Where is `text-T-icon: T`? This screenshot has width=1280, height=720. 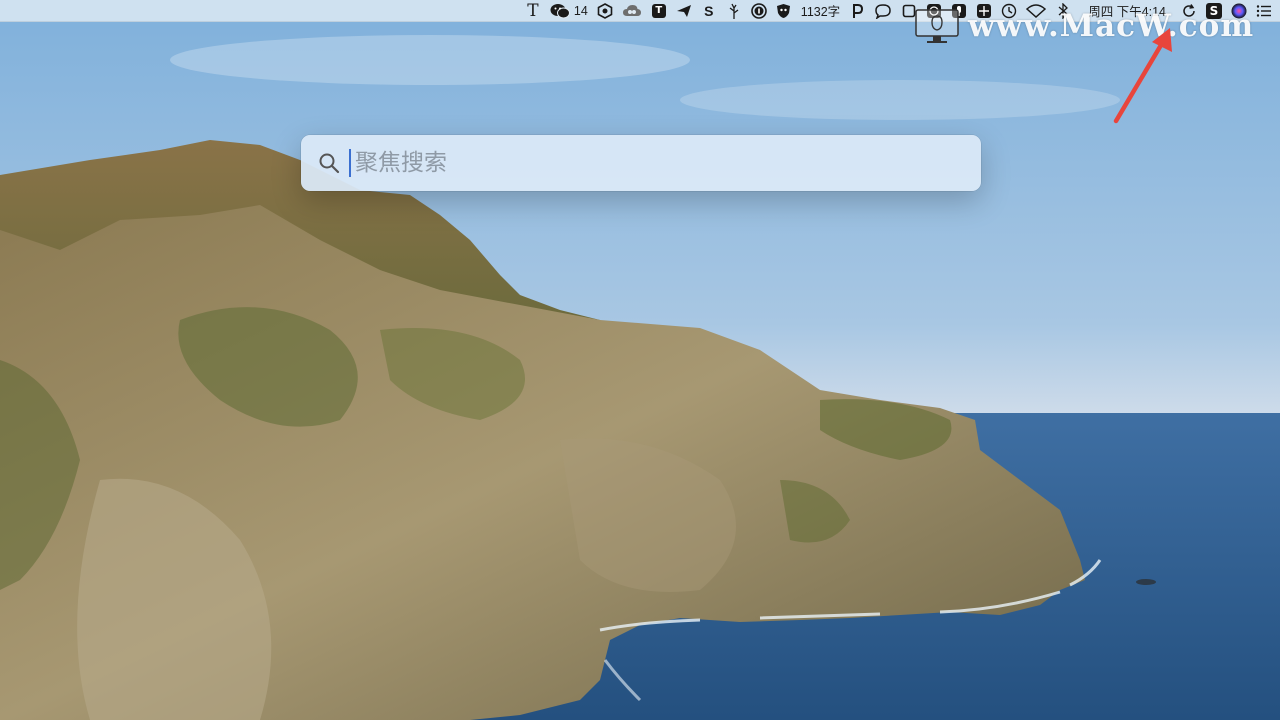
text-T-icon: T is located at coordinates (533, 11).